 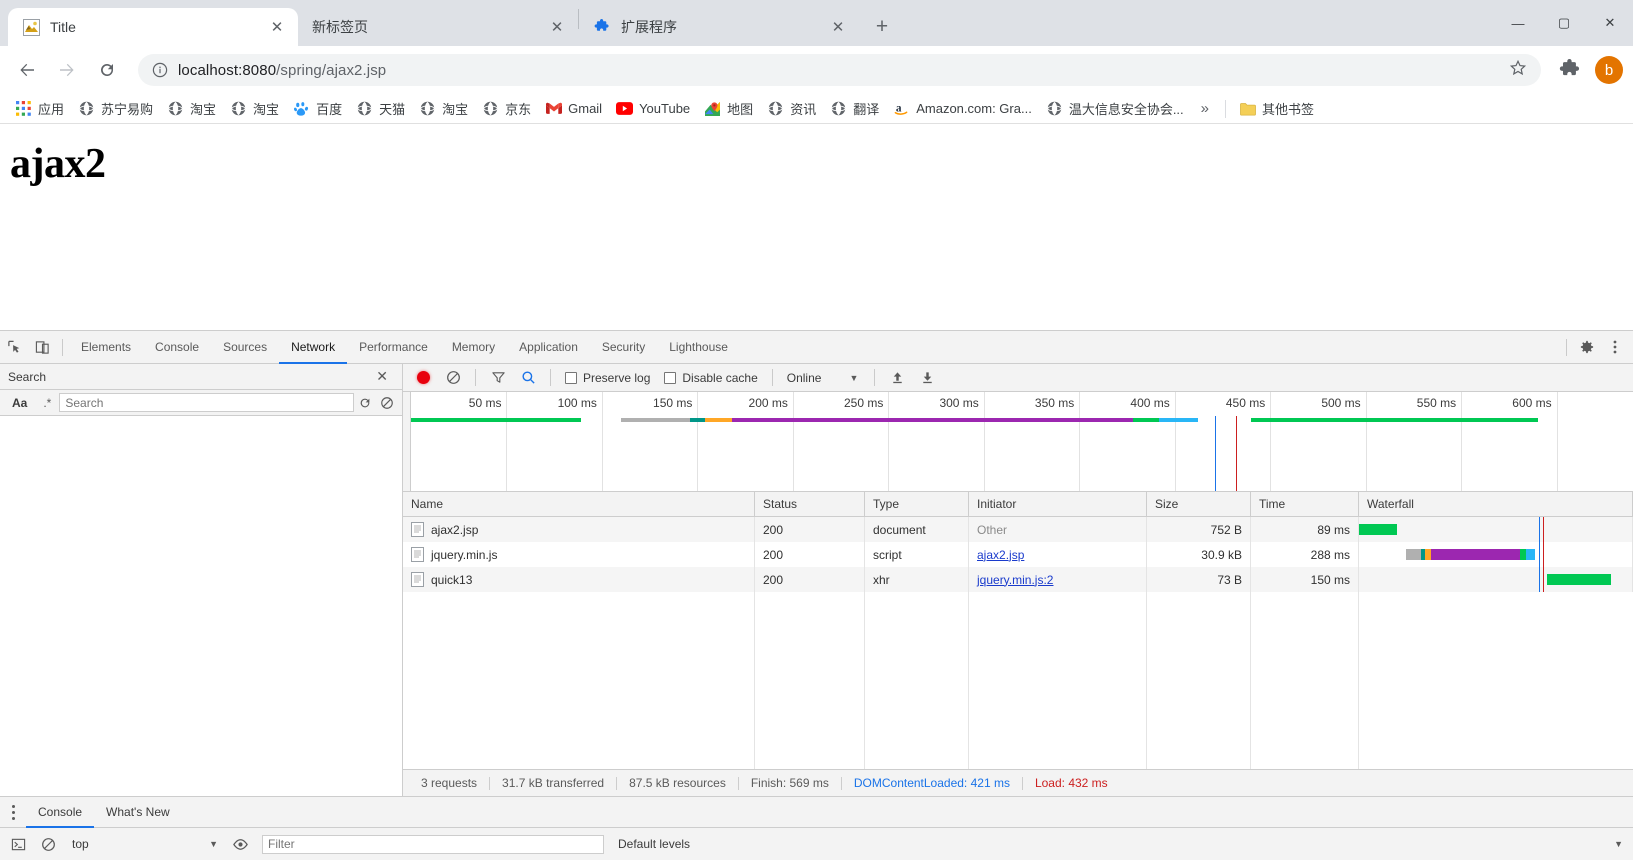 What do you see at coordinates (1518, 23) in the screenshot?
I see `minimize-button: —` at bounding box center [1518, 23].